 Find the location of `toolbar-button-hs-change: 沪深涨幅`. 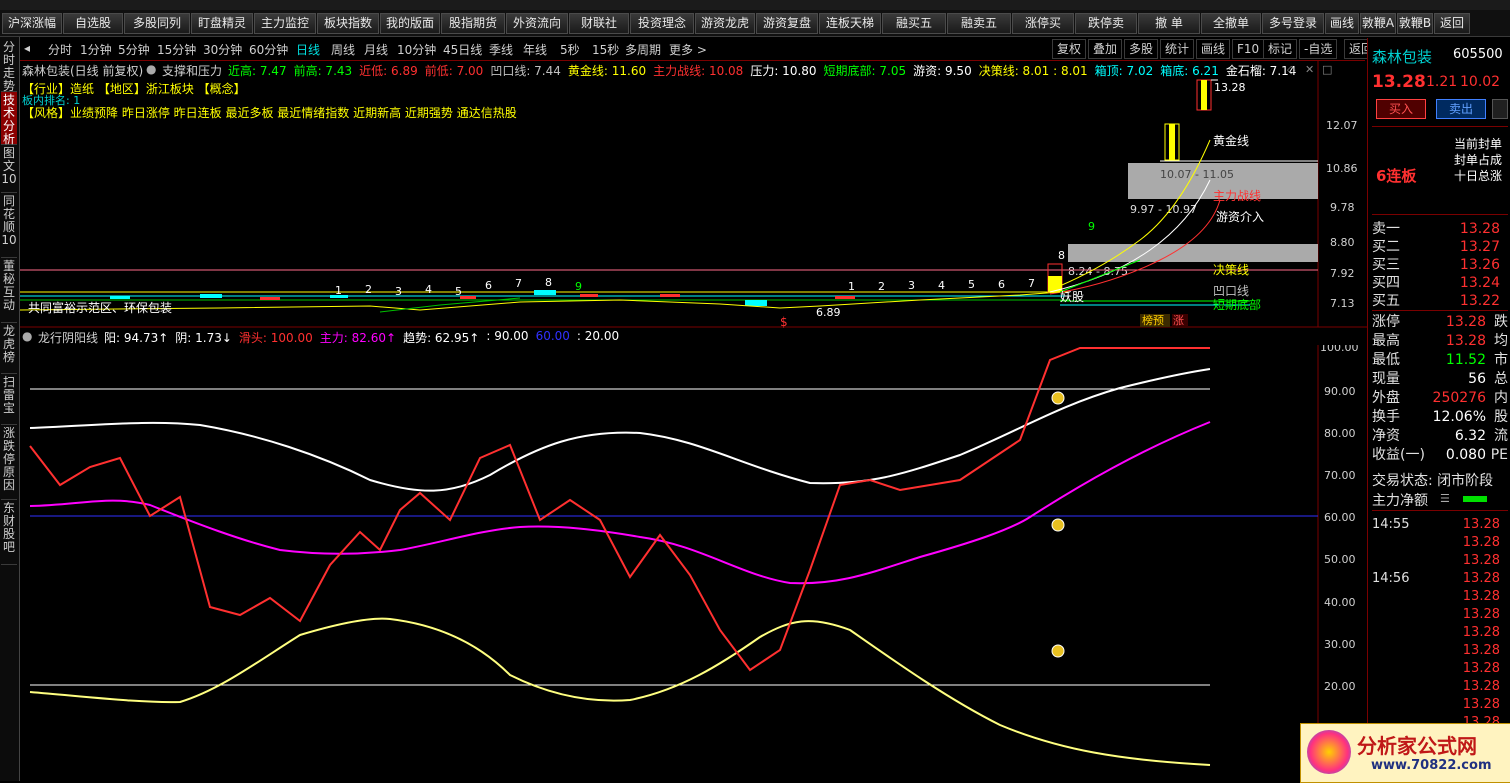

toolbar-button-hs-change: 沪深涨幅 is located at coordinates (32, 23).